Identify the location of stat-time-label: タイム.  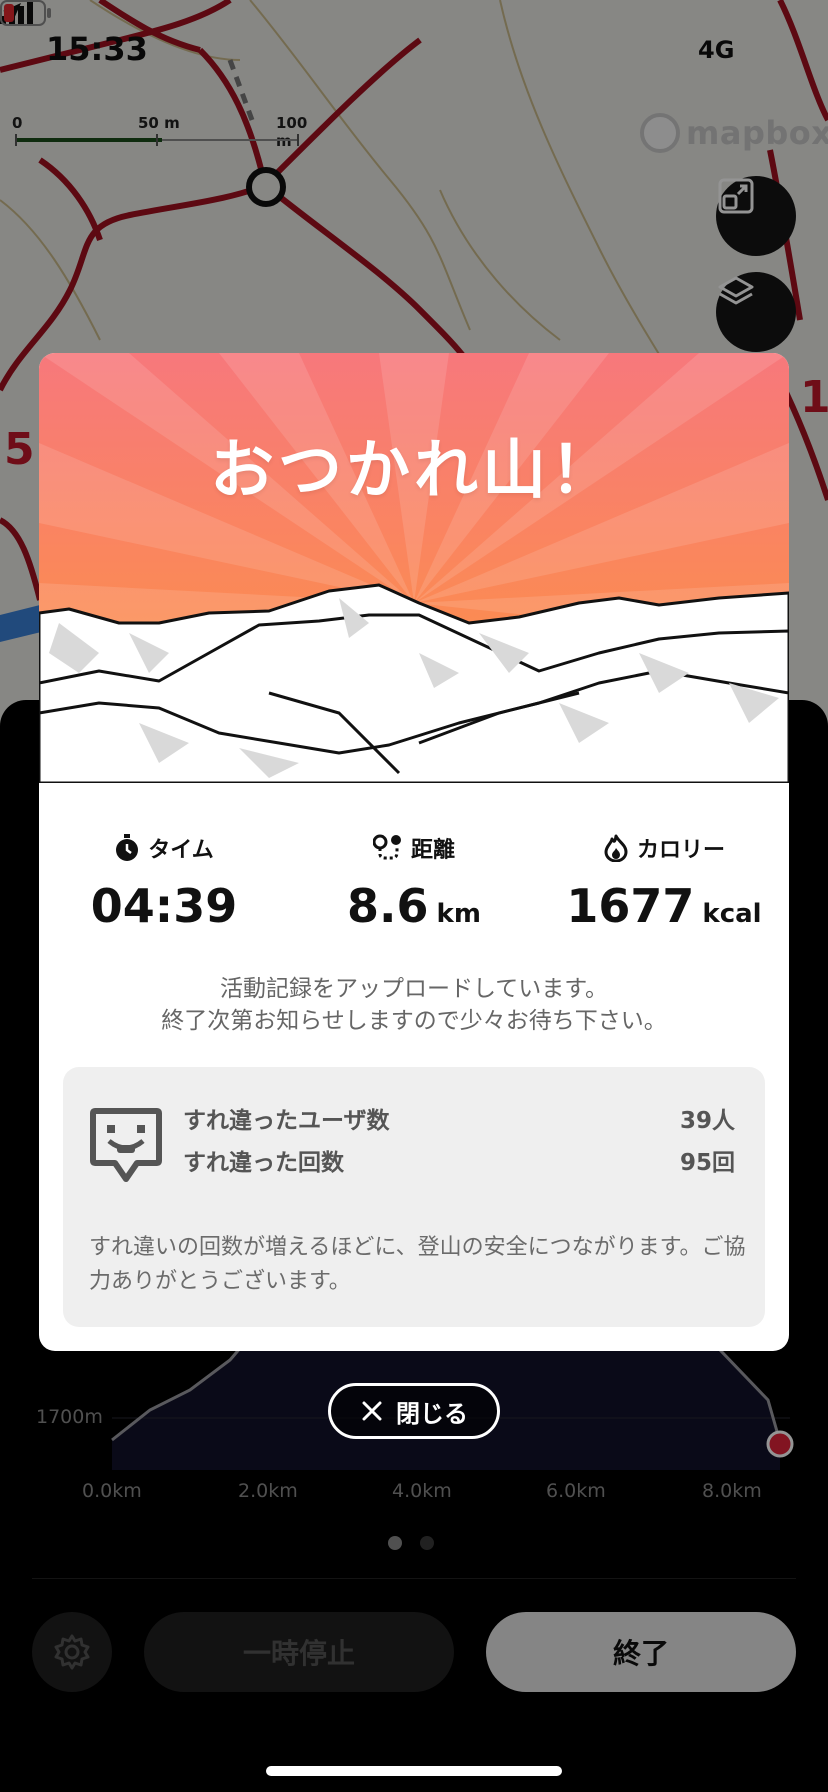
(181, 850).